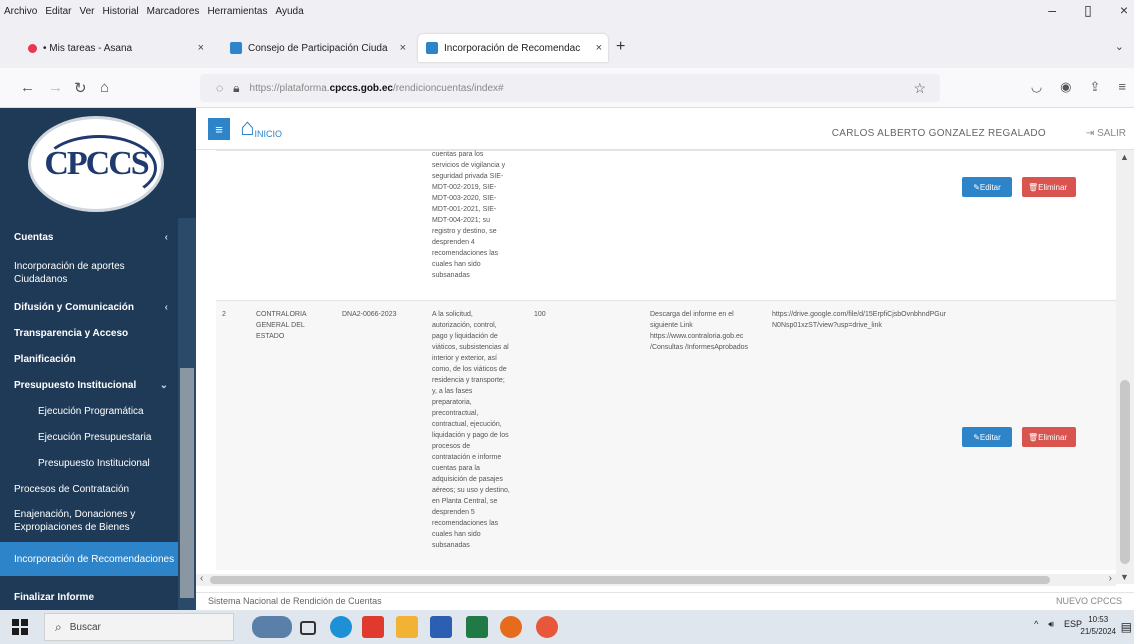 This screenshot has height=644, width=1134. Describe the element at coordinates (20, 11) in the screenshot. I see `menu-archivo: Archivo` at that location.